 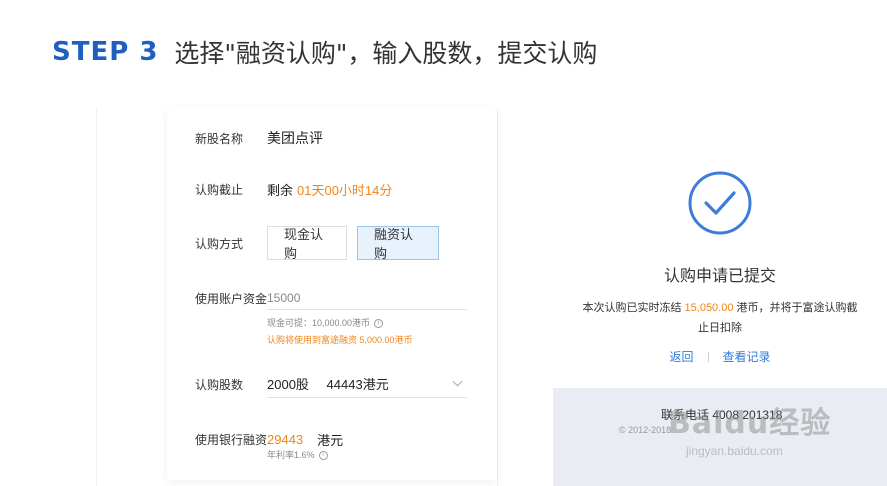 What do you see at coordinates (291, 455) in the screenshot?
I see `rate-text: 年利率1.6%` at bounding box center [291, 455].